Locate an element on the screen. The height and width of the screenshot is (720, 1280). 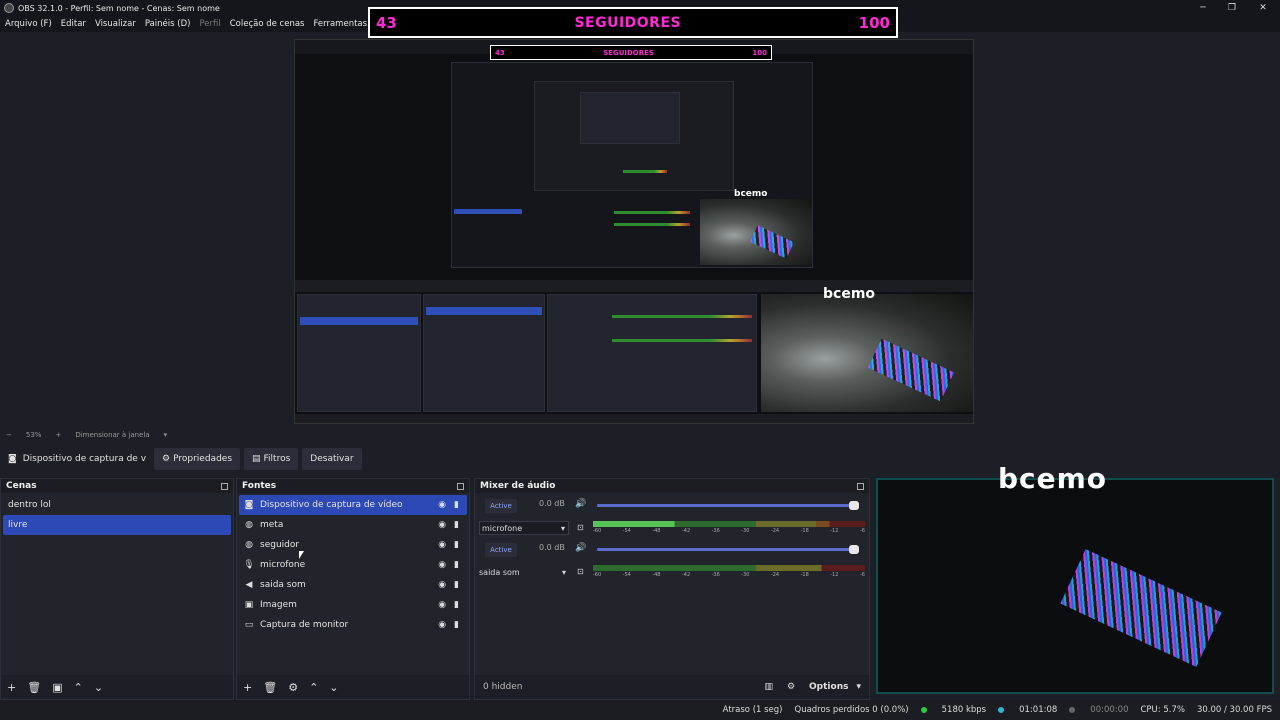
menu-editar: Editar is located at coordinates (73, 24).